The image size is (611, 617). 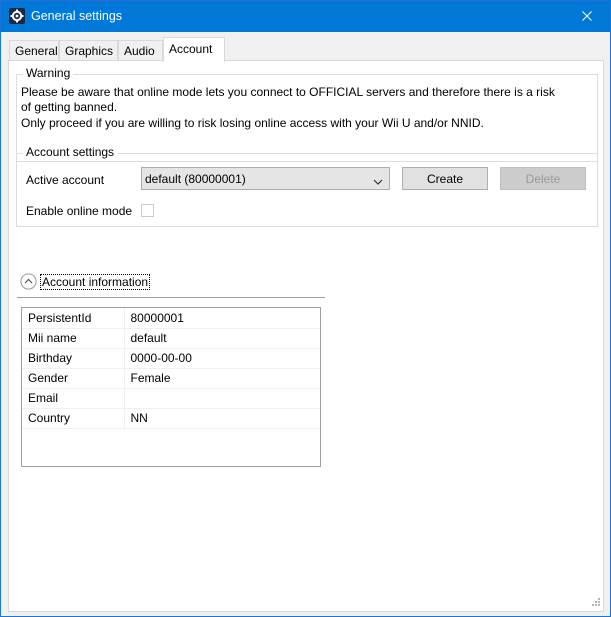 What do you see at coordinates (69, 107) in the screenshot?
I see `warning-text-line-2: of getting banned.` at bounding box center [69, 107].